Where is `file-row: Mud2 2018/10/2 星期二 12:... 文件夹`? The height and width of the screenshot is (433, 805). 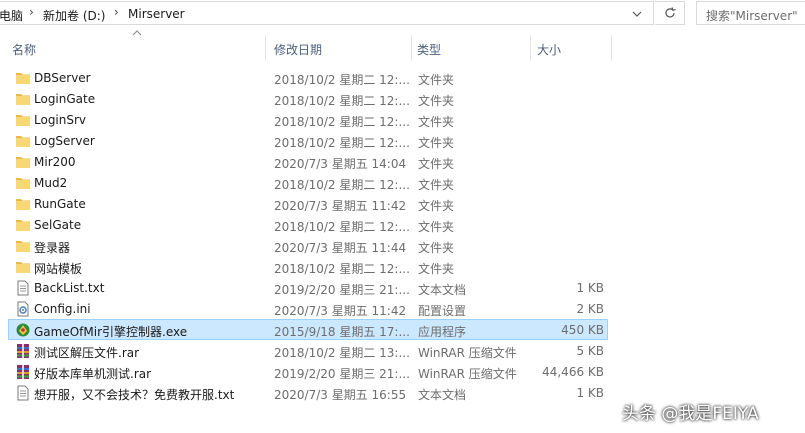 file-row: Mud2 2018/10/2 星期二 12:... 文件夹 is located at coordinates (308, 182).